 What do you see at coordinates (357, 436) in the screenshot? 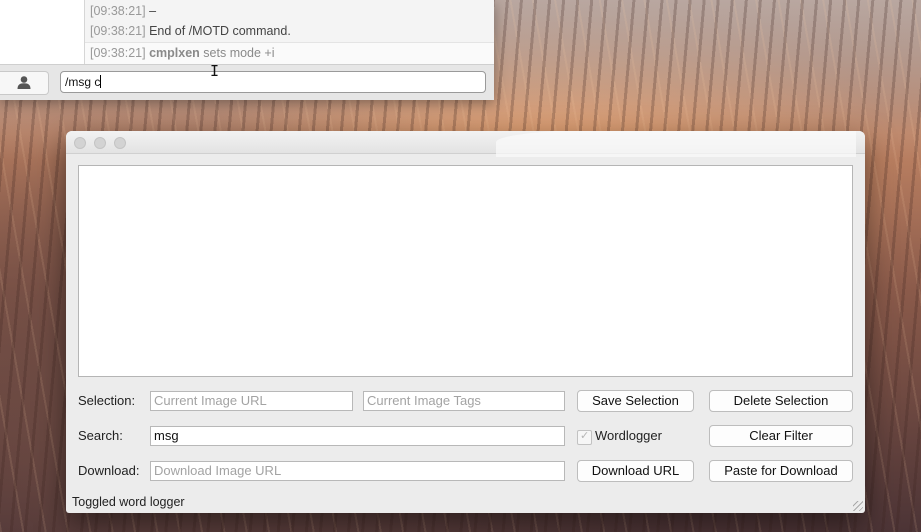
I see `search-input: msg` at bounding box center [357, 436].